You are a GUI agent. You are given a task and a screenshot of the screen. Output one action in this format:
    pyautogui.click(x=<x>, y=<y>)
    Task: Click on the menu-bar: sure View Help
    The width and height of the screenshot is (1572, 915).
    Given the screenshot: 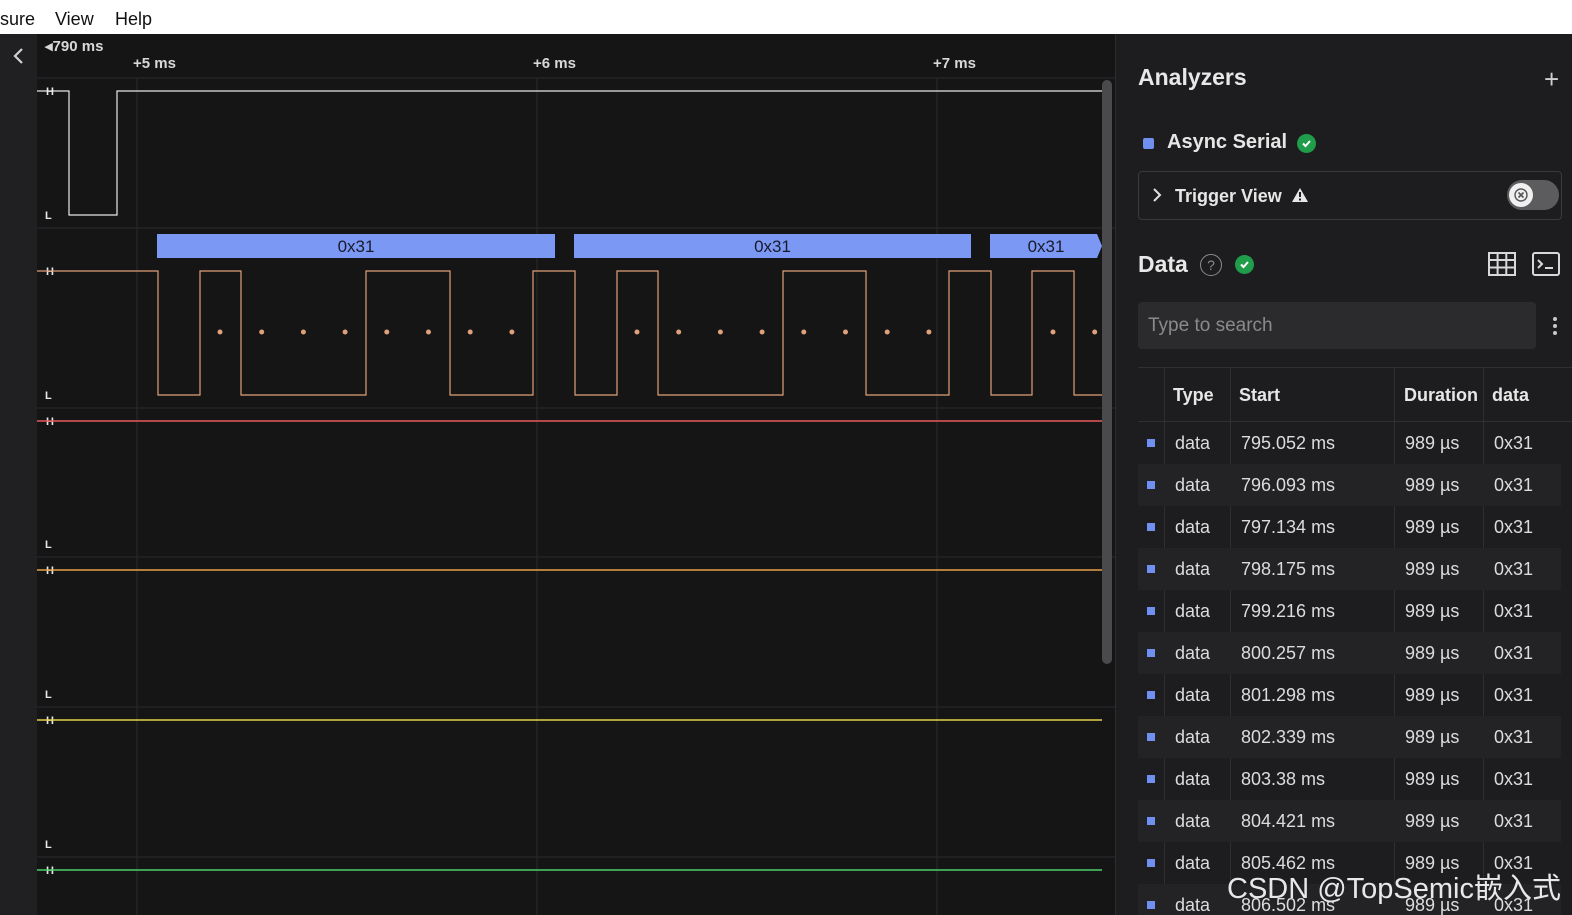 What is the action you would take?
    pyautogui.click(x=786, y=17)
    